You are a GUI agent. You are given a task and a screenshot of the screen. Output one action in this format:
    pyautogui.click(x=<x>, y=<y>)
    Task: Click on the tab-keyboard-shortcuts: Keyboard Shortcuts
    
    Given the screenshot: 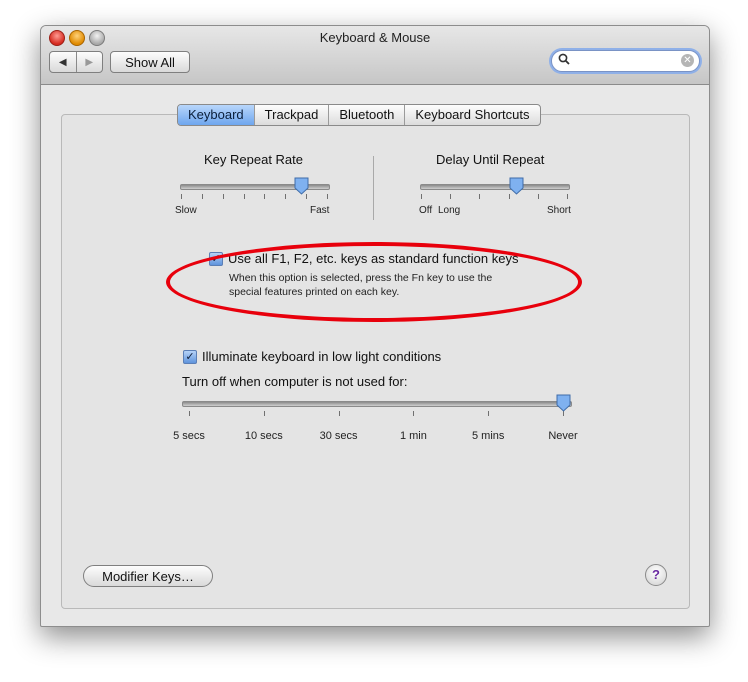 What is the action you would take?
    pyautogui.click(x=472, y=115)
    